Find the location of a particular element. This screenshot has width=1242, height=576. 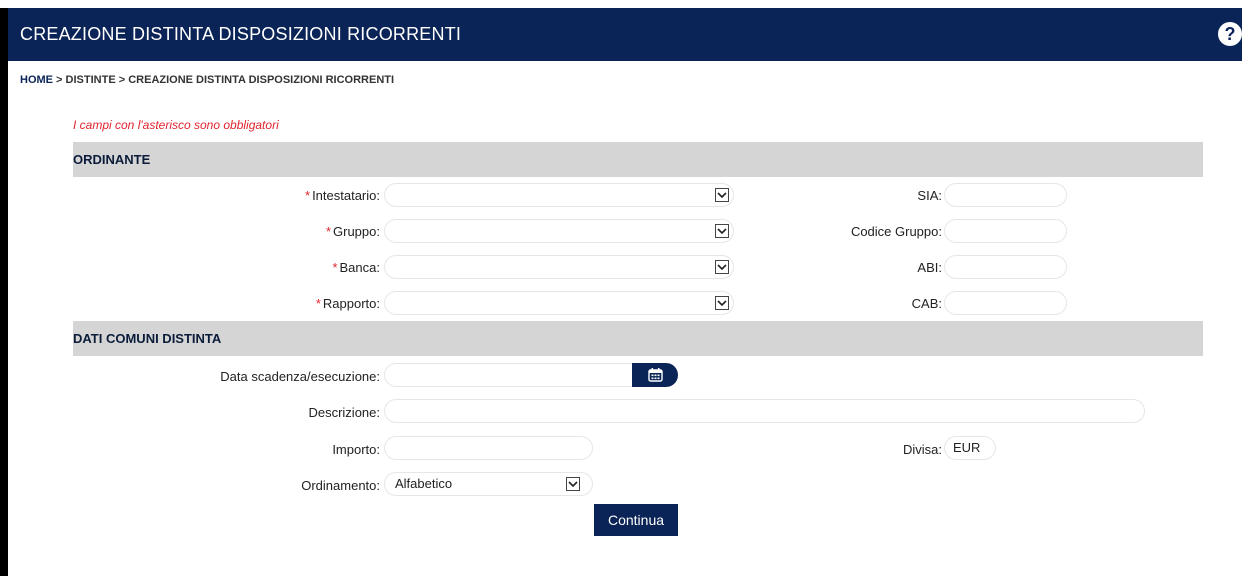

cab-label: CAB: is located at coordinates (926, 303).